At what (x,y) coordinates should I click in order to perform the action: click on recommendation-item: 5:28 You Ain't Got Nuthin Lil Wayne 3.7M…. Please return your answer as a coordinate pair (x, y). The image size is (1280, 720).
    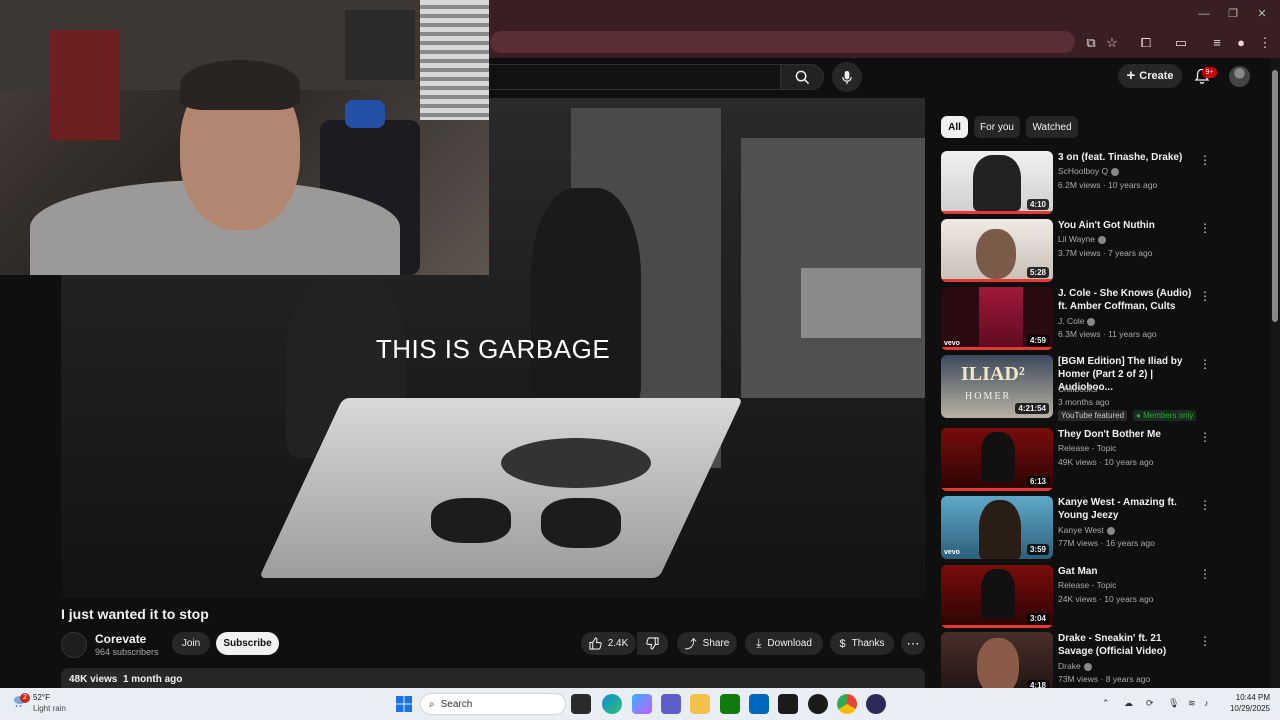
    Looking at the image, I should click on (1086, 251).